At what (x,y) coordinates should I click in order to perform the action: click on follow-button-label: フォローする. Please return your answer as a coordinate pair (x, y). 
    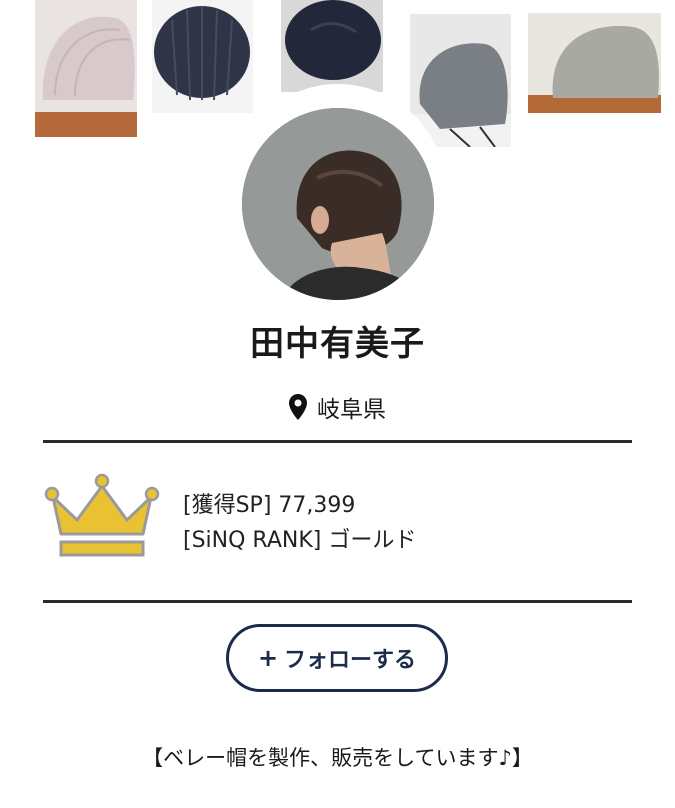
    Looking at the image, I should click on (350, 660).